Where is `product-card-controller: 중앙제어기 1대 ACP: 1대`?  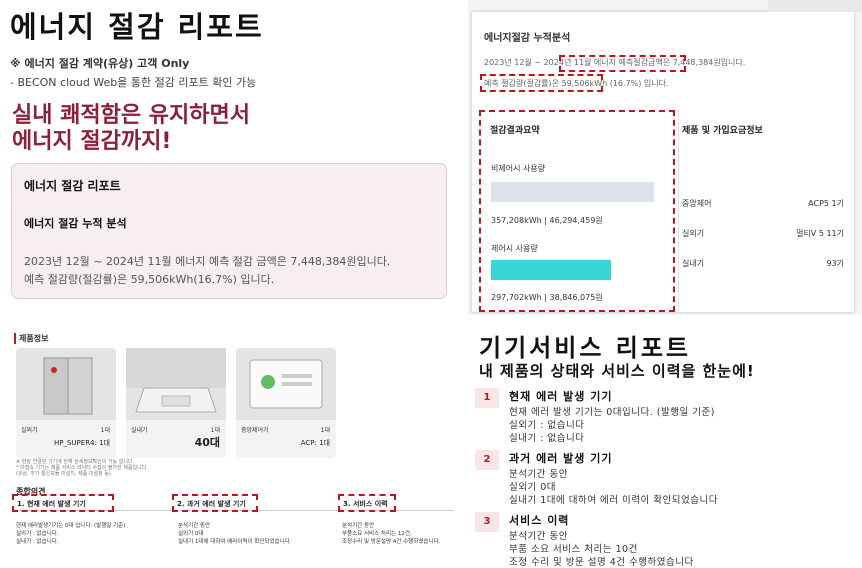 product-card-controller: 중앙제어기 1대 ACP: 1대 is located at coordinates (286, 403).